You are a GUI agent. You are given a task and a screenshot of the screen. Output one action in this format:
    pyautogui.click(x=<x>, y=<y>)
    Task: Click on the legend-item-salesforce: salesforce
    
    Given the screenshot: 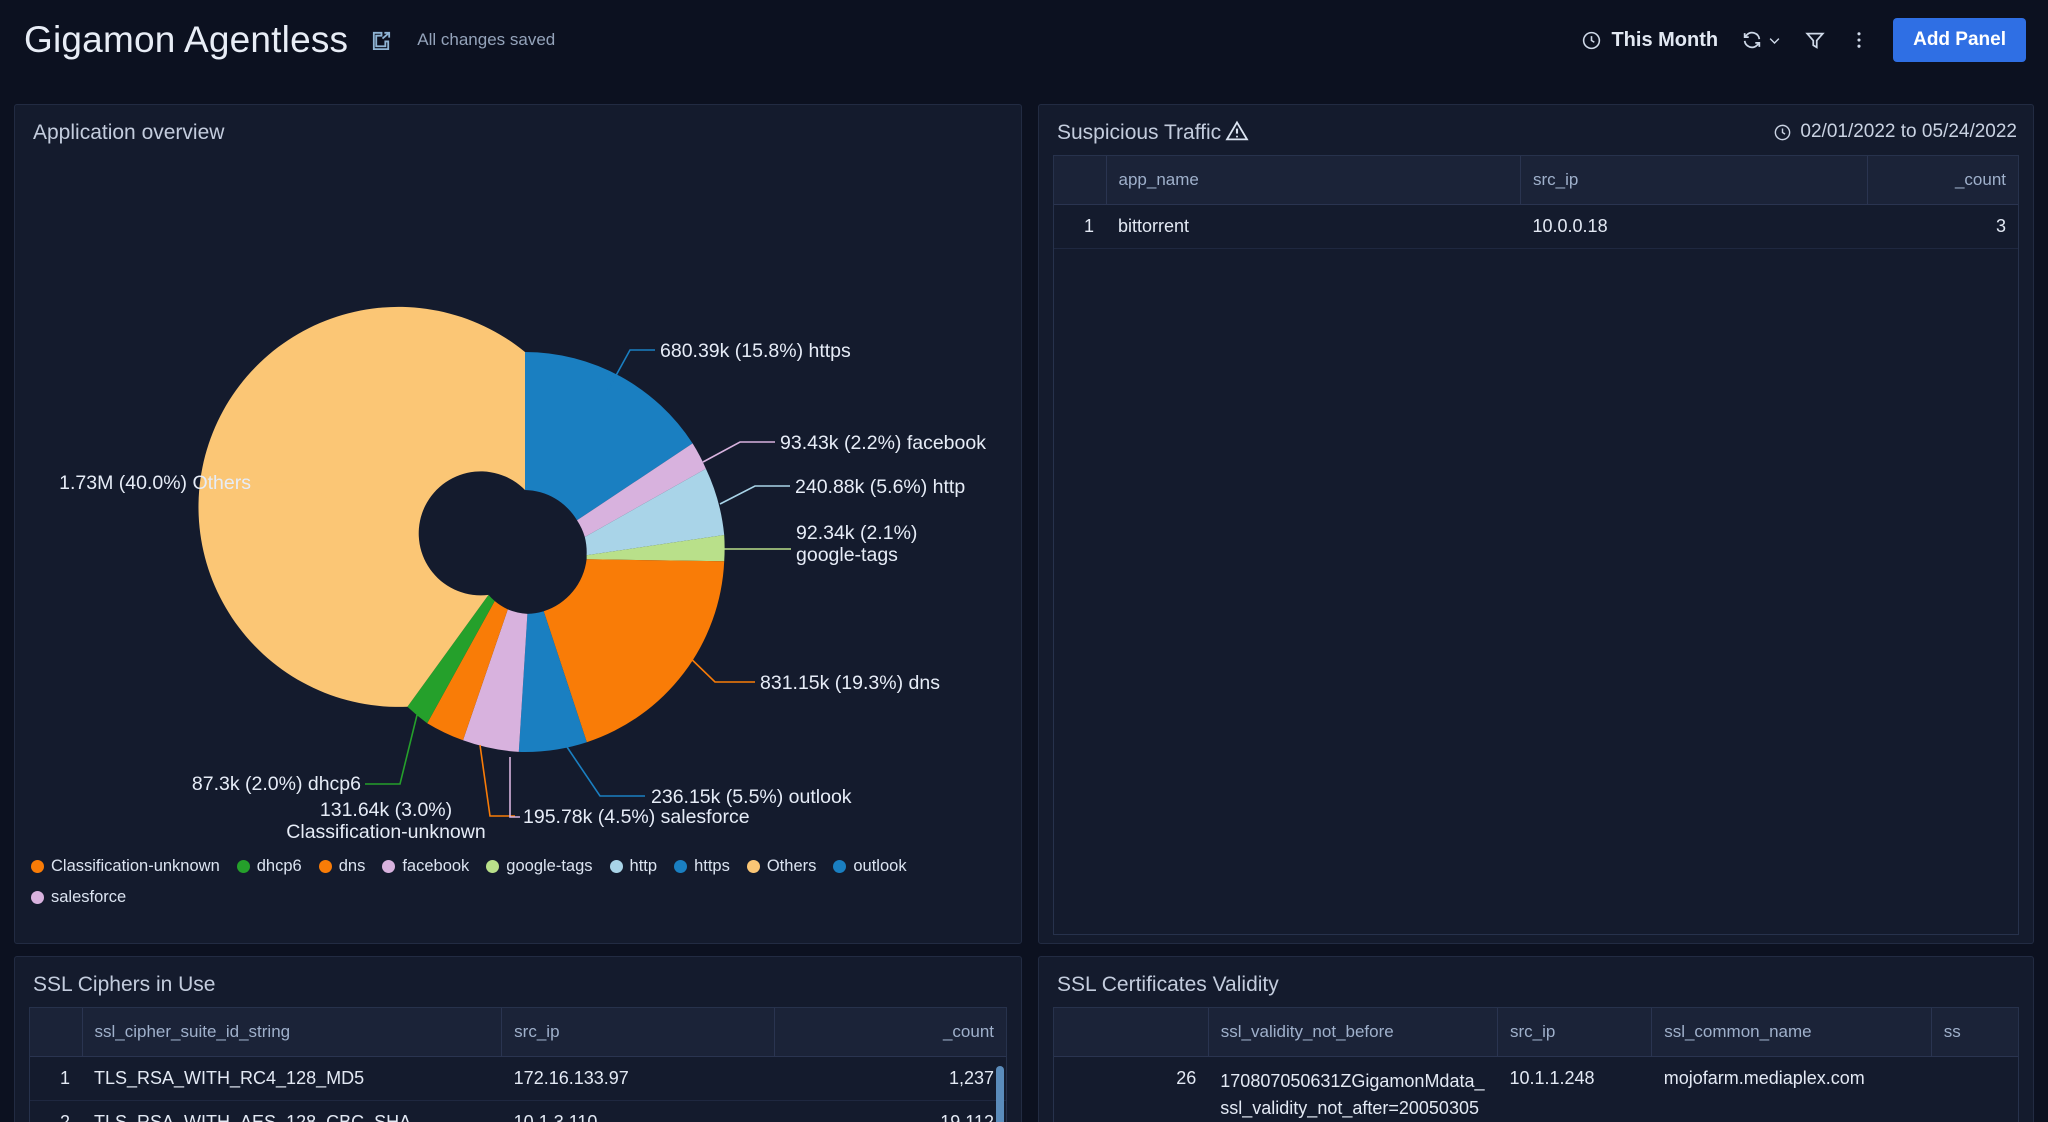 What is the action you would take?
    pyautogui.click(x=78, y=897)
    